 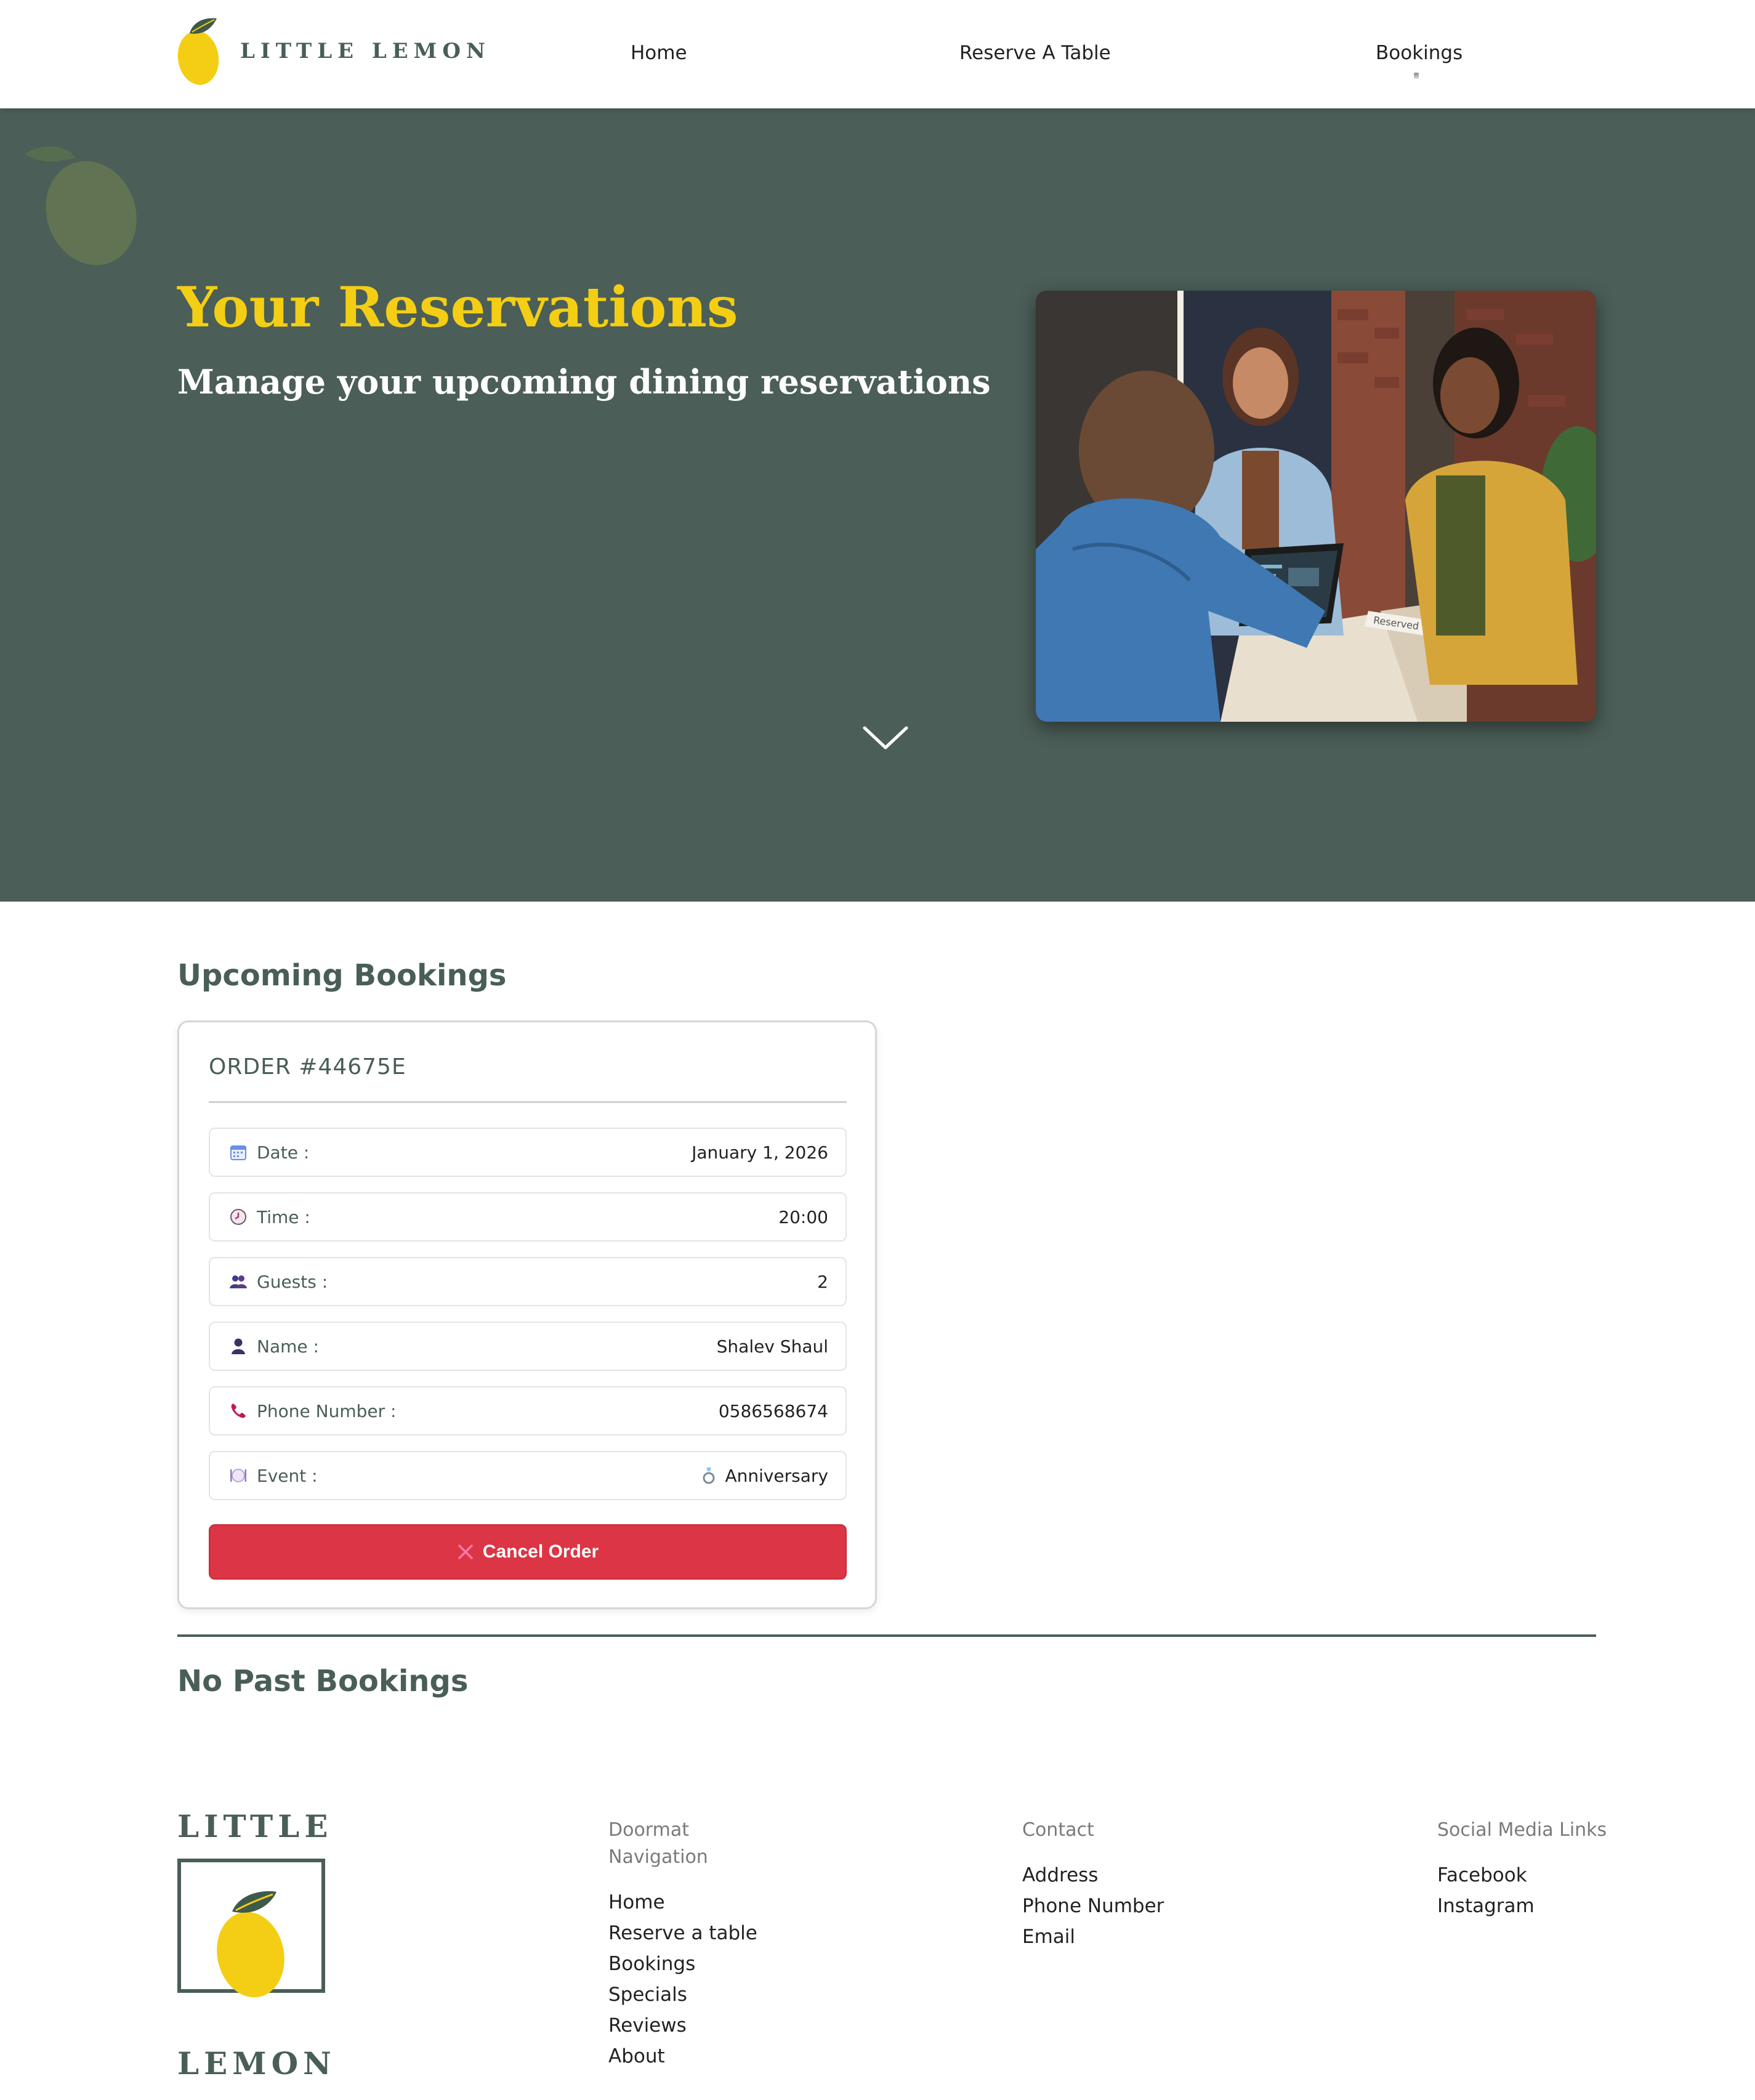 I want to click on date-value: January 1, 2026, so click(x=760, y=1152).